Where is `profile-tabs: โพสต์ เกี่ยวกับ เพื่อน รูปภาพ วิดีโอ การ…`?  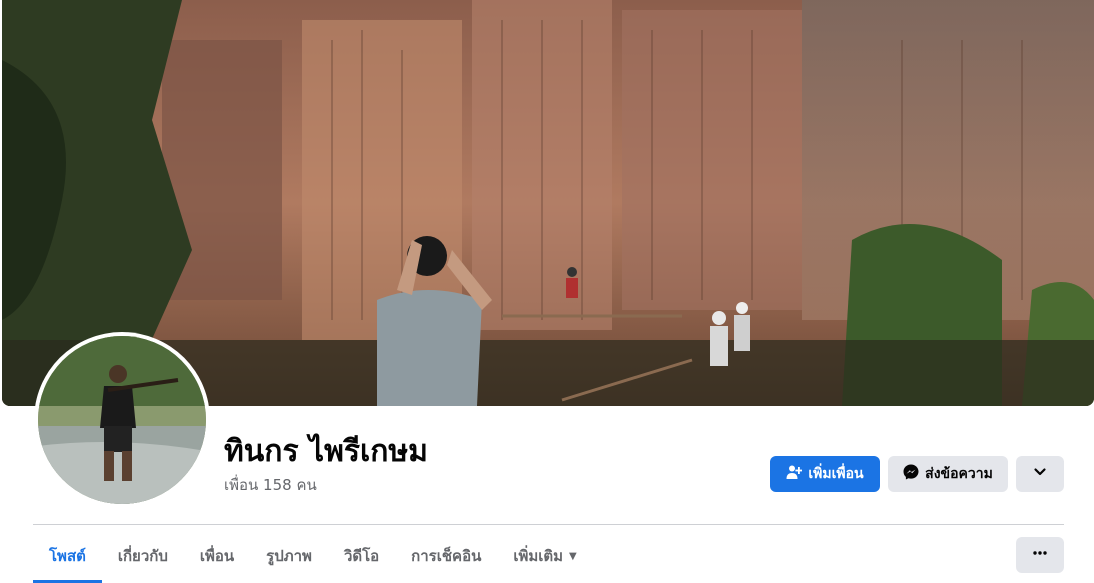
profile-tabs: โพสต์ เกี่ยวกับ เพื่อน รูปภาพ วิดีโอ การ… is located at coordinates (313, 557).